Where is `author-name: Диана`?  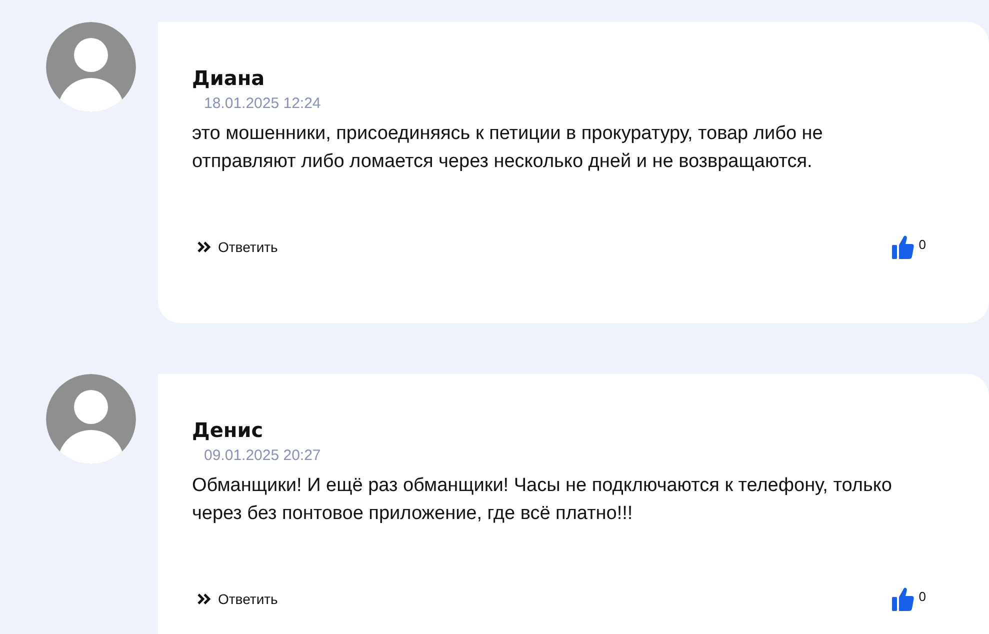
author-name: Диана is located at coordinates (228, 78).